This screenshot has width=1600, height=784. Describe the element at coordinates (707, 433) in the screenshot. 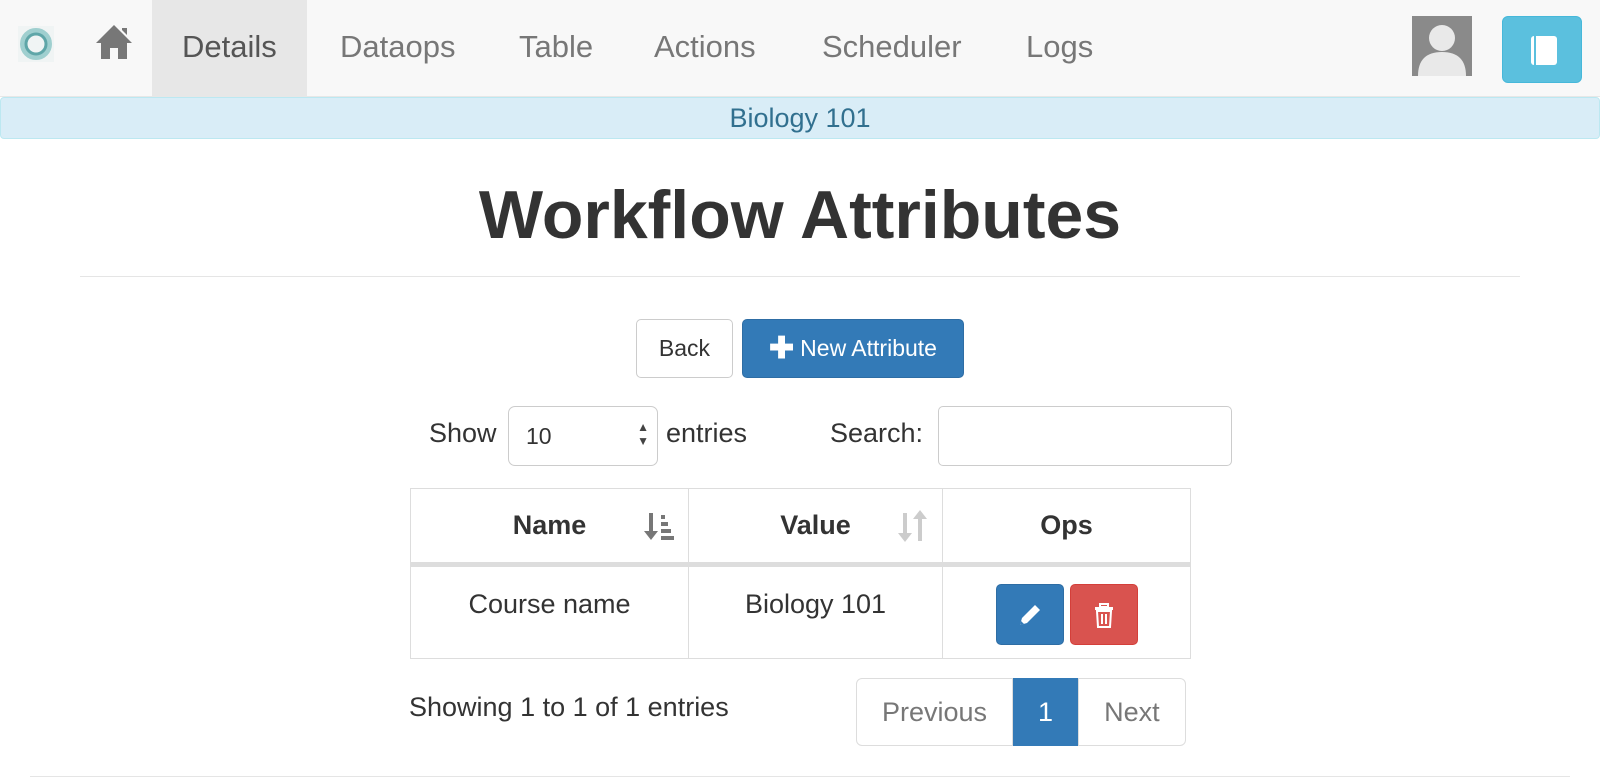

I see `entries-label: entries` at that location.